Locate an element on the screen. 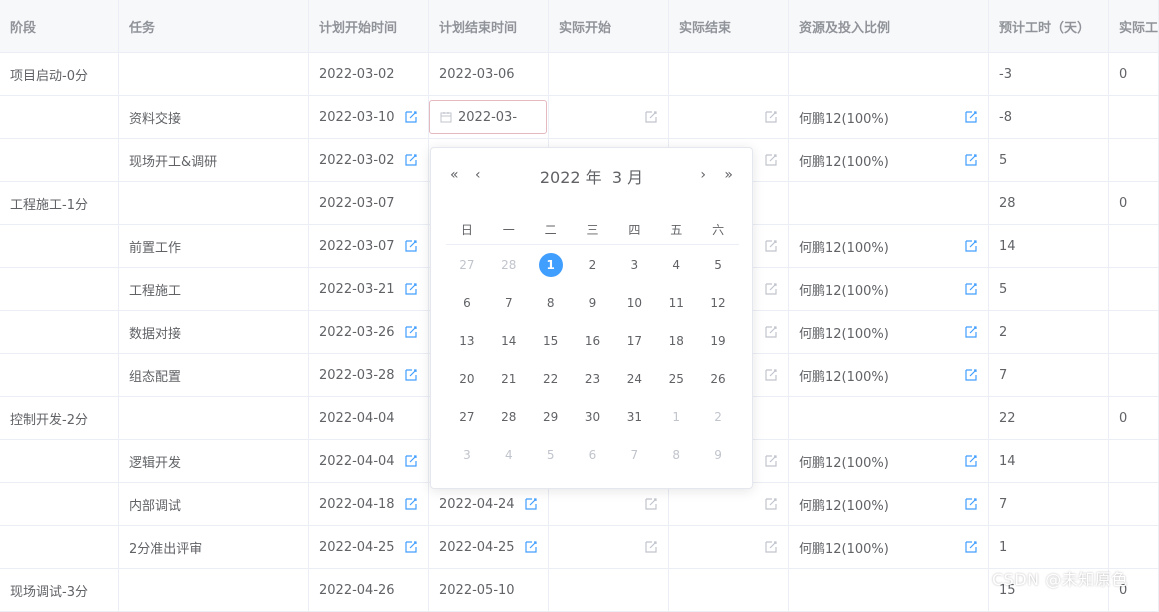 This screenshot has height=612, width=1159. plan-end-cell-text: 2022-04-24 is located at coordinates (477, 504).